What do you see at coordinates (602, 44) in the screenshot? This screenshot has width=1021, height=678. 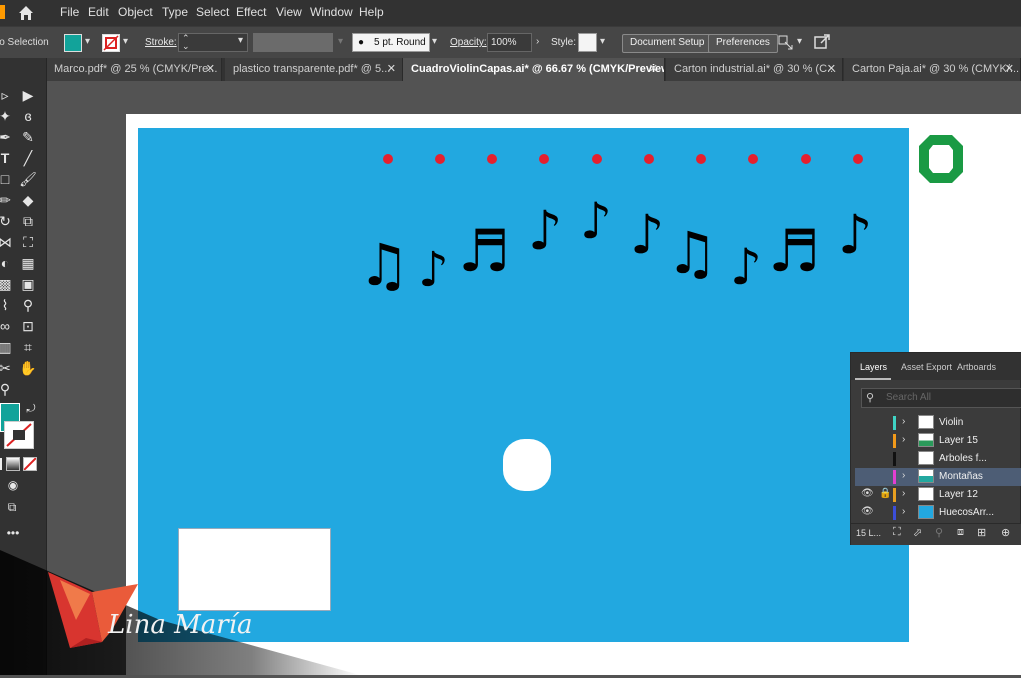 I see `style-dropdown-icon: ▾` at bounding box center [602, 44].